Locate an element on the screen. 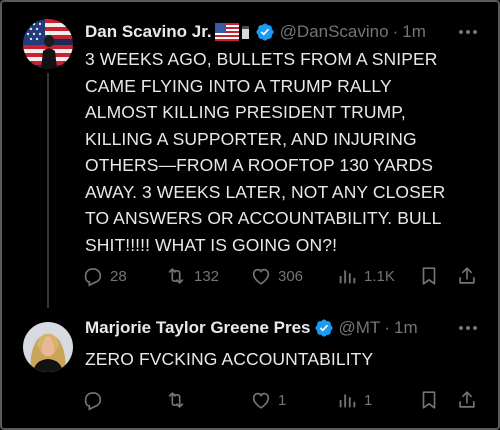 The image size is (500, 430). tweet-line: KILLING A SUPPORTER, AND INJURING is located at coordinates (251, 138).